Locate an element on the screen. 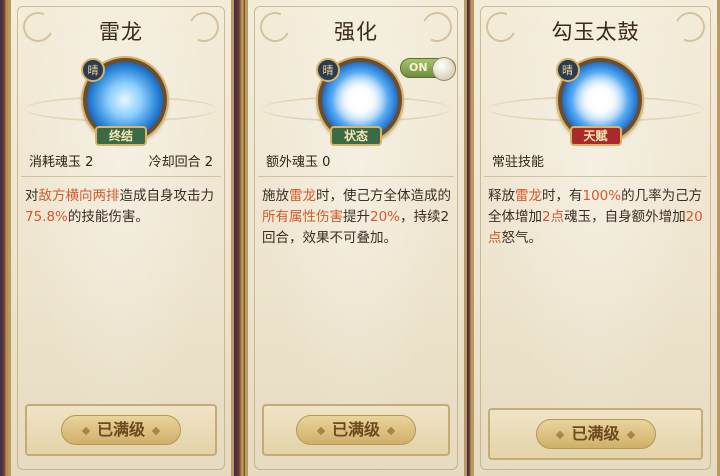 This screenshot has width=720, height=476. card-title: 强化 is located at coordinates (356, 32).